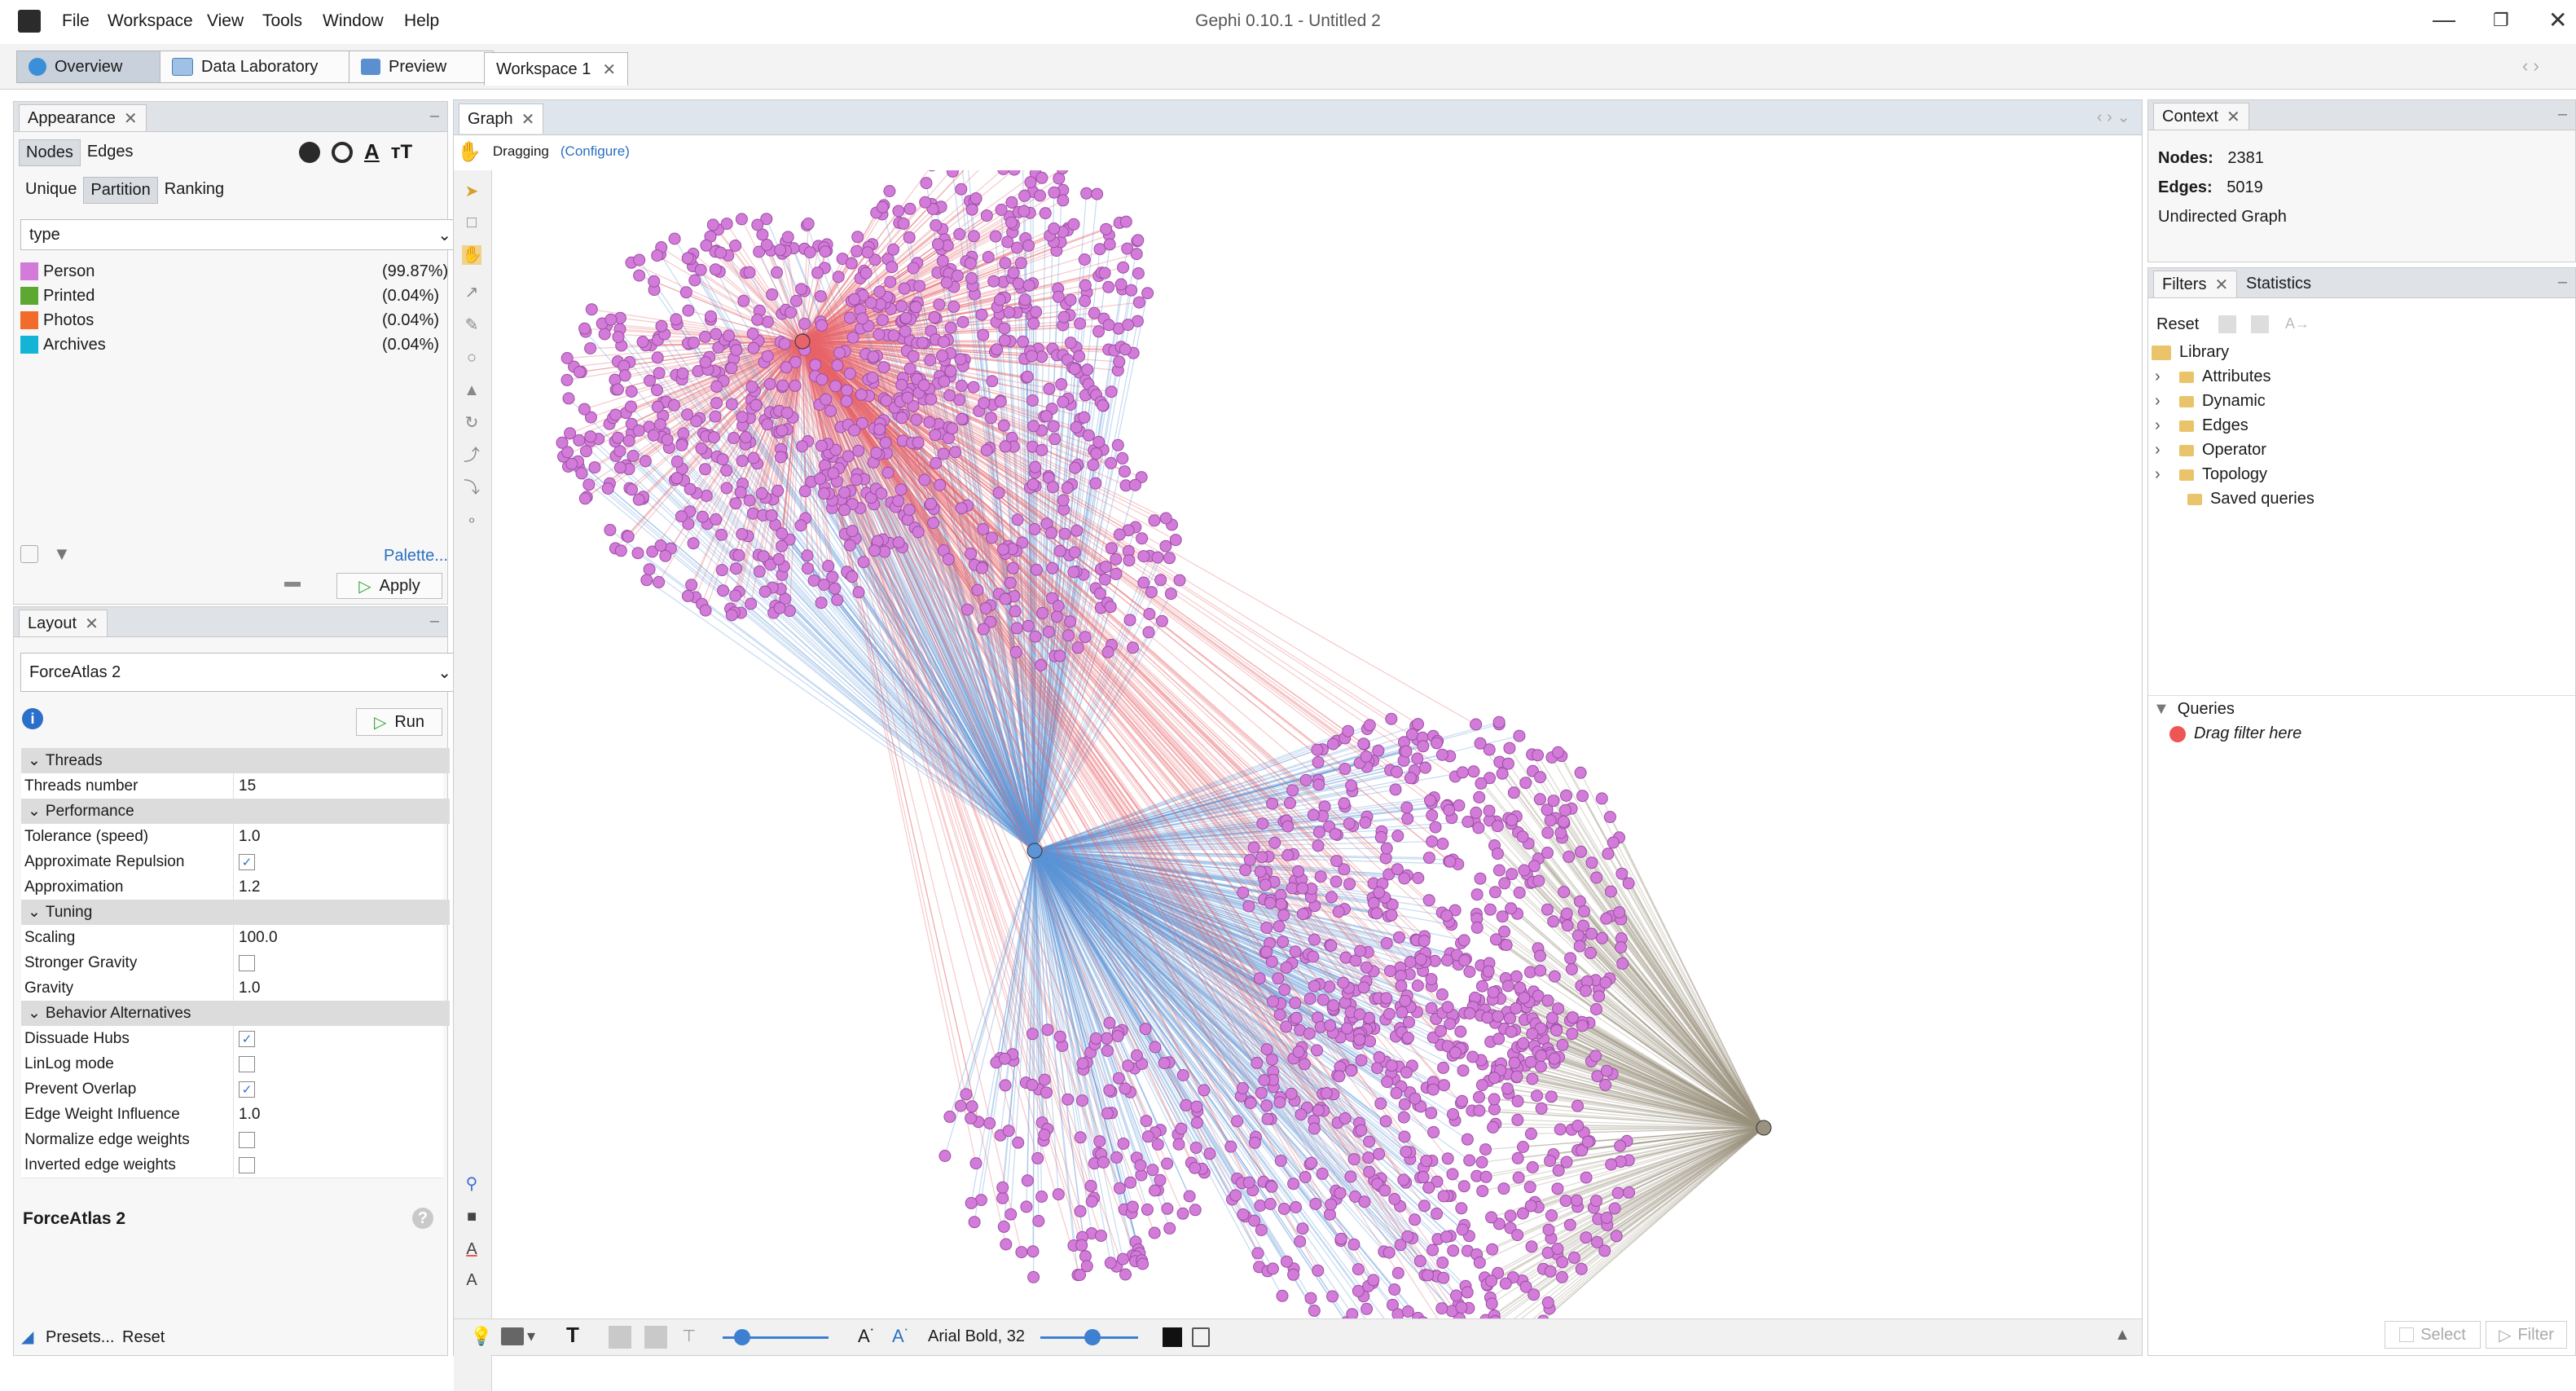  What do you see at coordinates (2202, 425) in the screenshot?
I see `library-item-edges: ›Edges` at bounding box center [2202, 425].